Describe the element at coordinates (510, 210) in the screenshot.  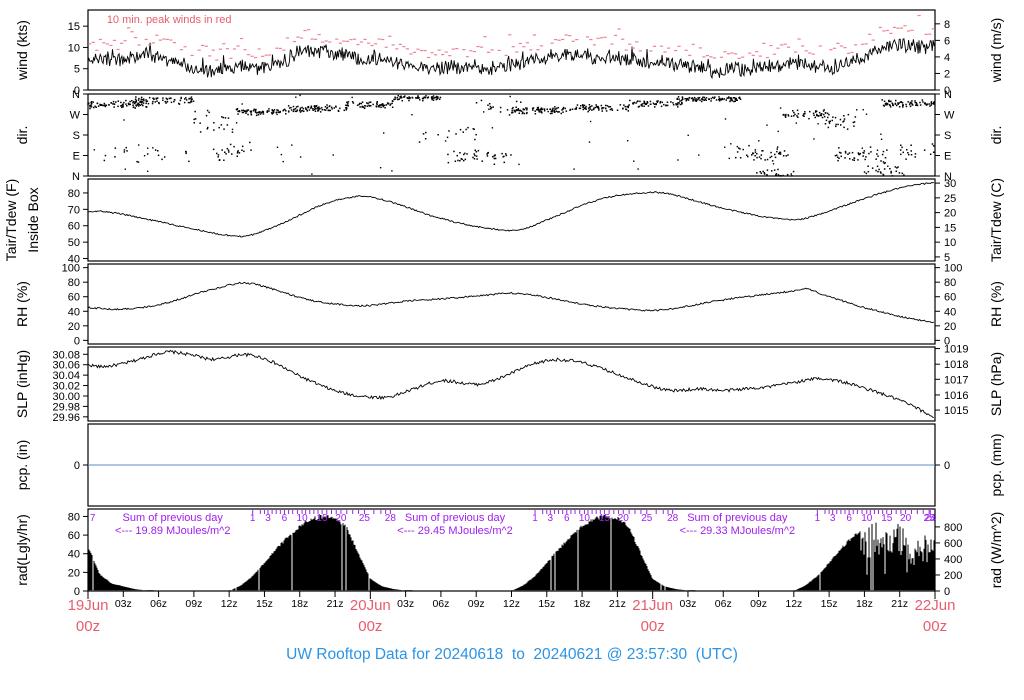
I see `tair-trace` at that location.